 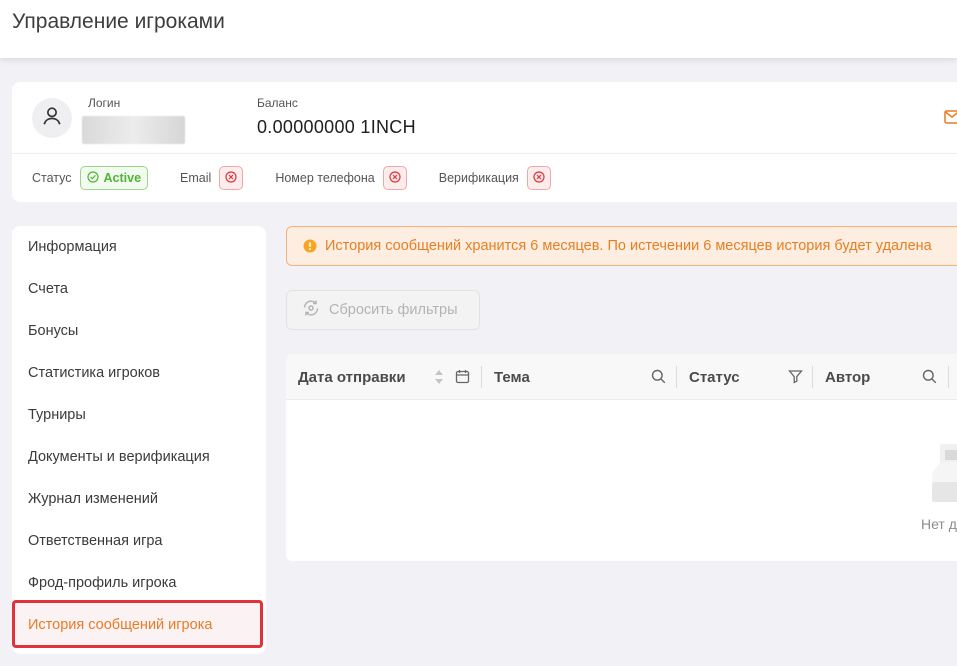 What do you see at coordinates (939, 524) in the screenshot?
I see `empty-state-text: Нет д` at bounding box center [939, 524].